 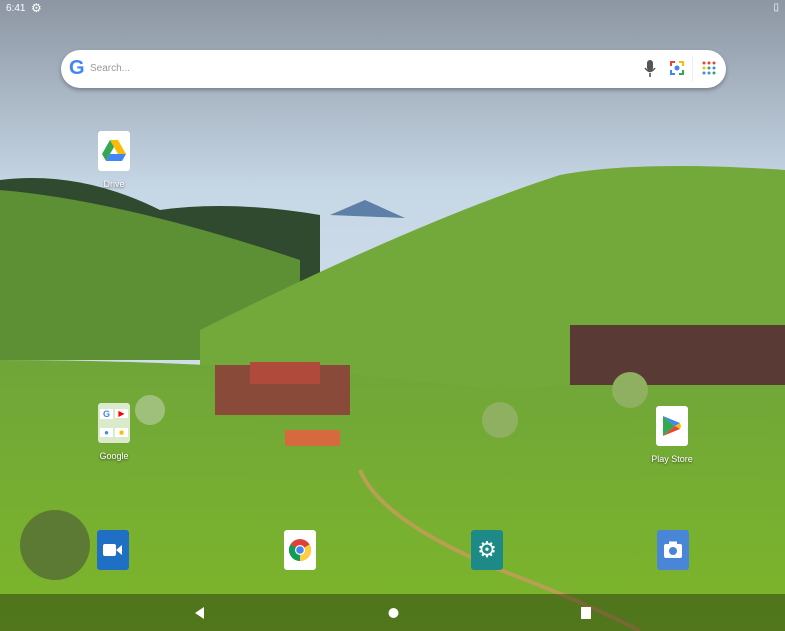 I want to click on app-drive: Drive, so click(x=114, y=160).